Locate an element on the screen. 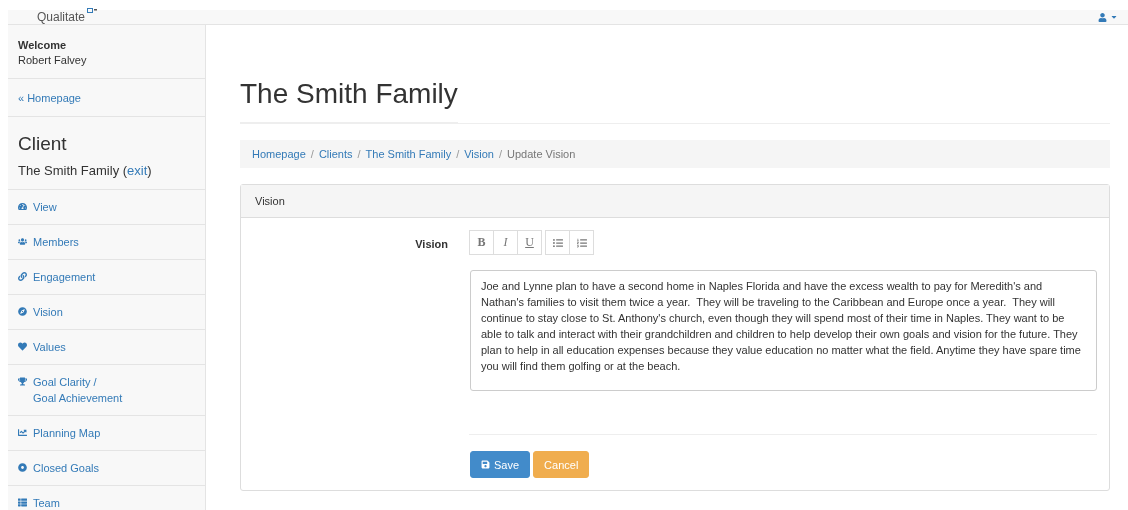  panel-title: Vision is located at coordinates (675, 201).